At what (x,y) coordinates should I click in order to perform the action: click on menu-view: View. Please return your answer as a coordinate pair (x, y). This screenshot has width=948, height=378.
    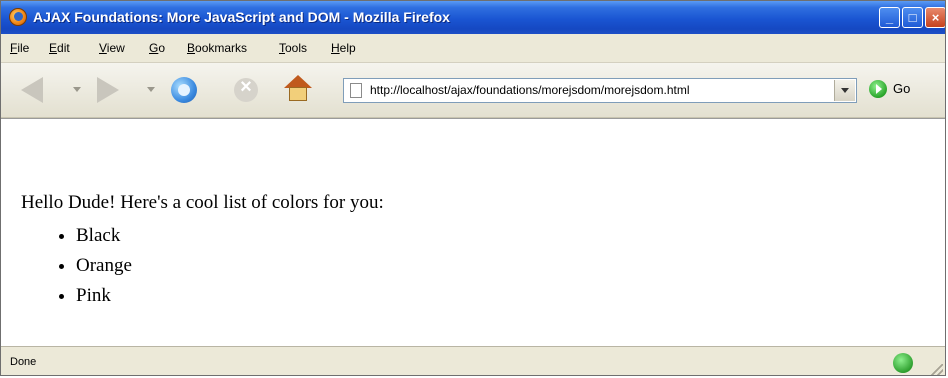
    Looking at the image, I should click on (112, 48).